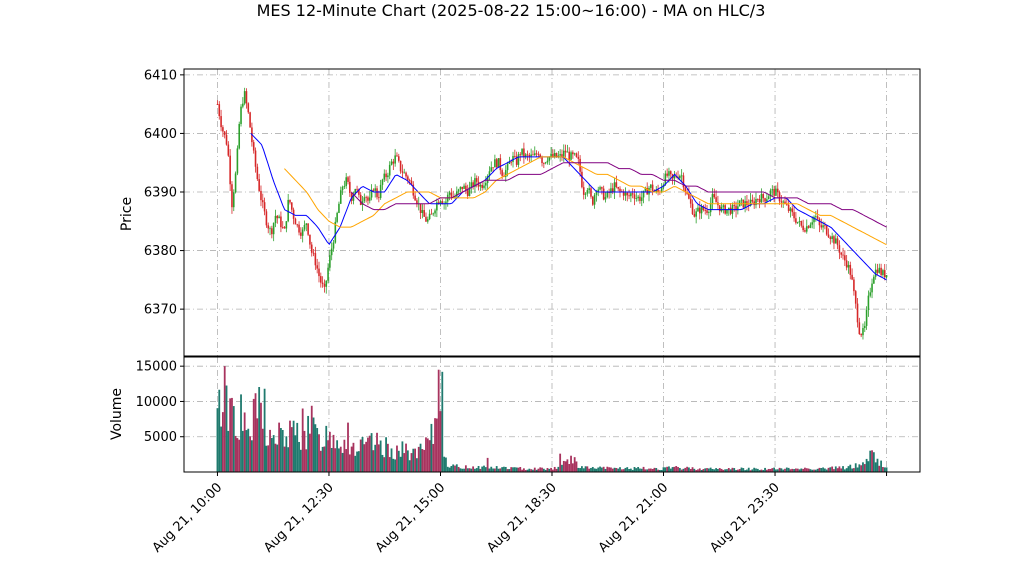 This screenshot has width=1022, height=575. I want to click on volume-axis: 5000 10000 15000, so click(160, 402).